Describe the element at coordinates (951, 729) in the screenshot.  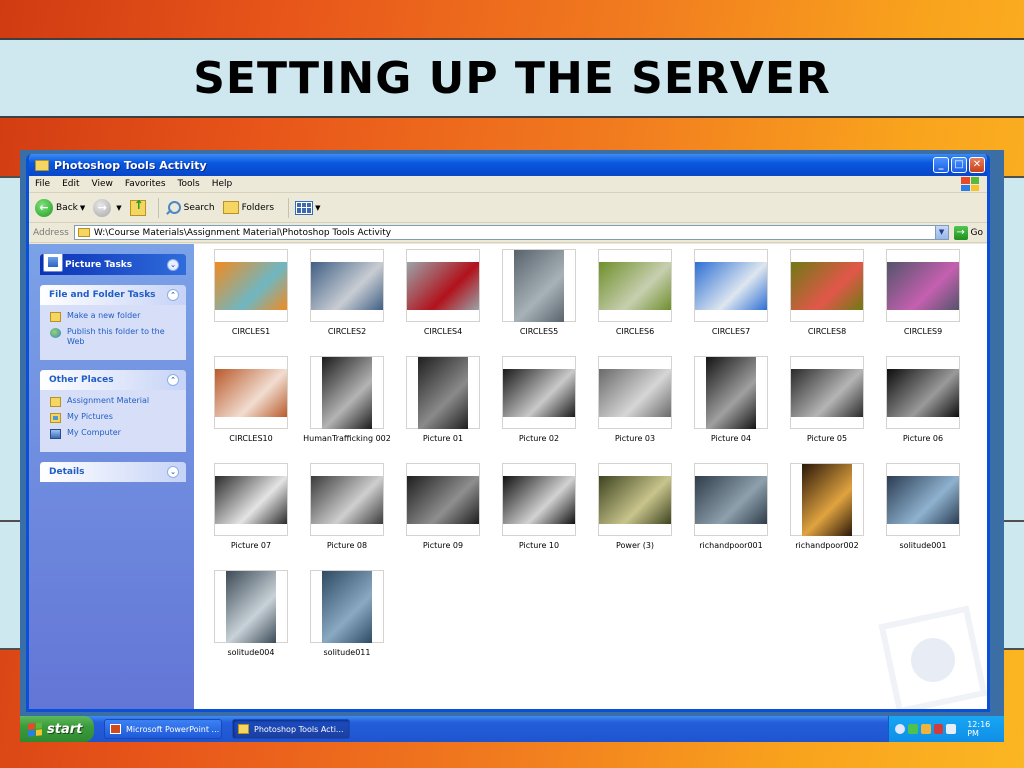
I see `tray-display-icon` at that location.